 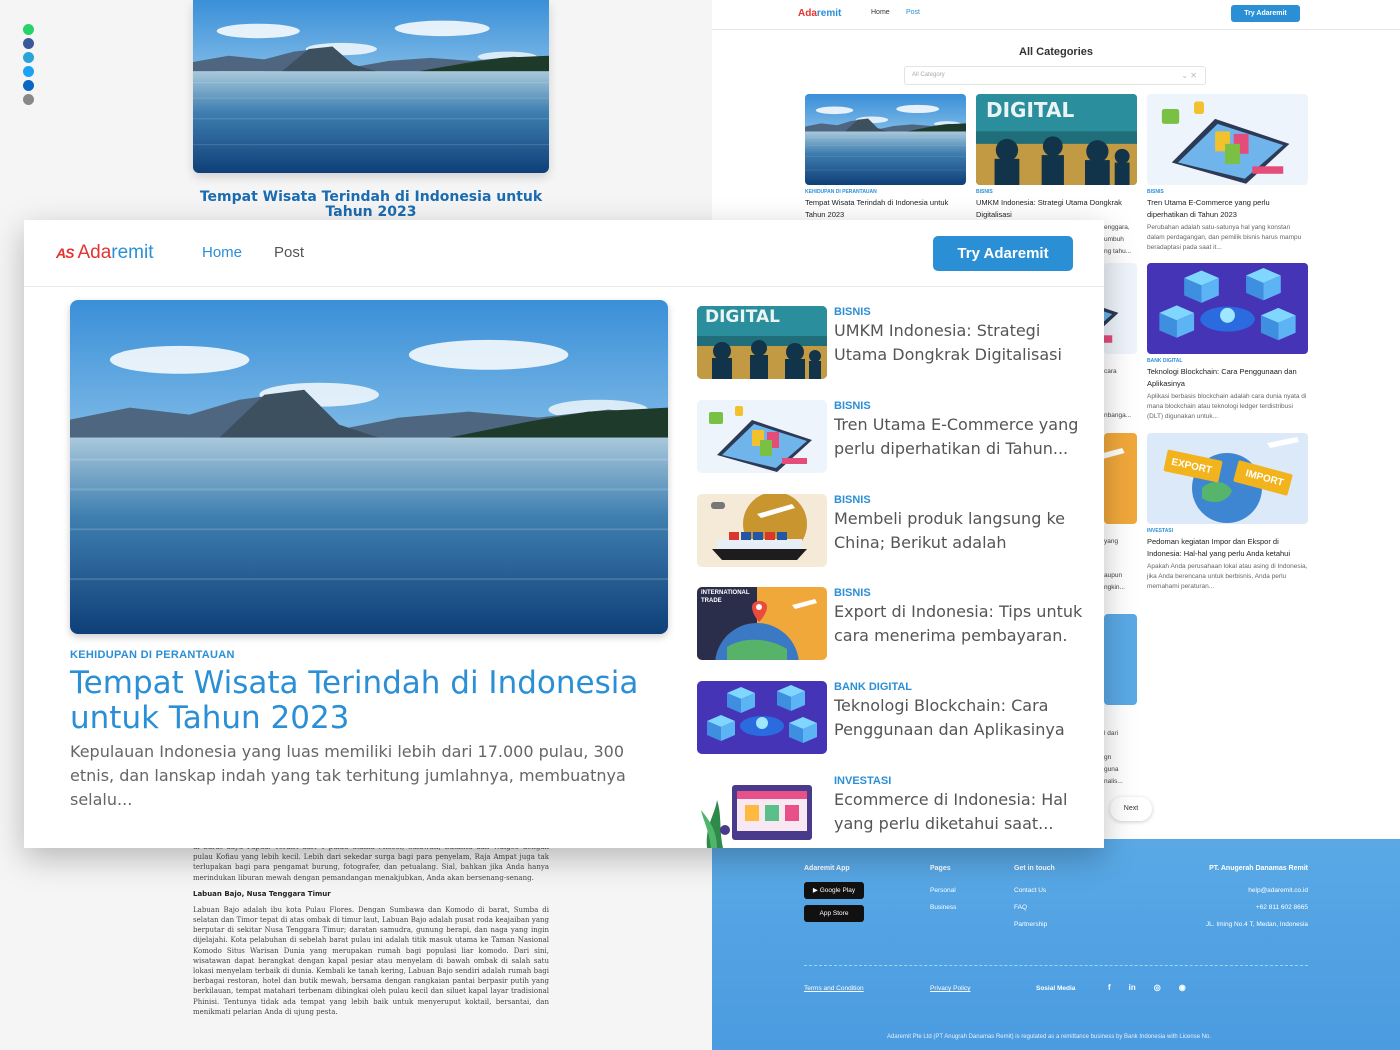 What do you see at coordinates (943, 907) in the screenshot?
I see `footer-link: Business` at bounding box center [943, 907].